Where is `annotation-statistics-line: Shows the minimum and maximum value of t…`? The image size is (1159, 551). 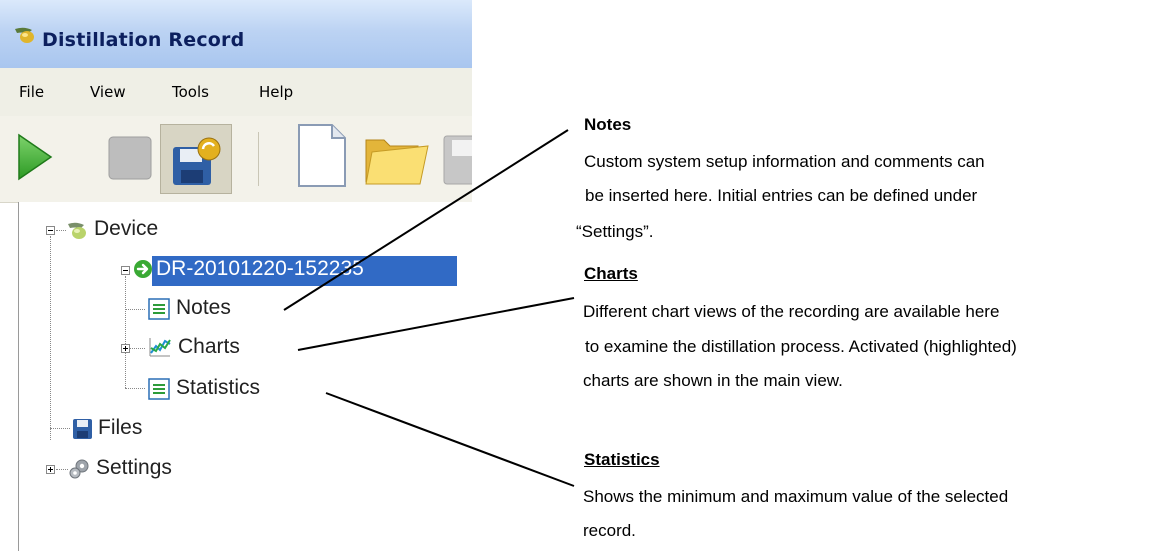
annotation-statistics-line: Shows the minimum and maximum value of t… is located at coordinates (796, 496).